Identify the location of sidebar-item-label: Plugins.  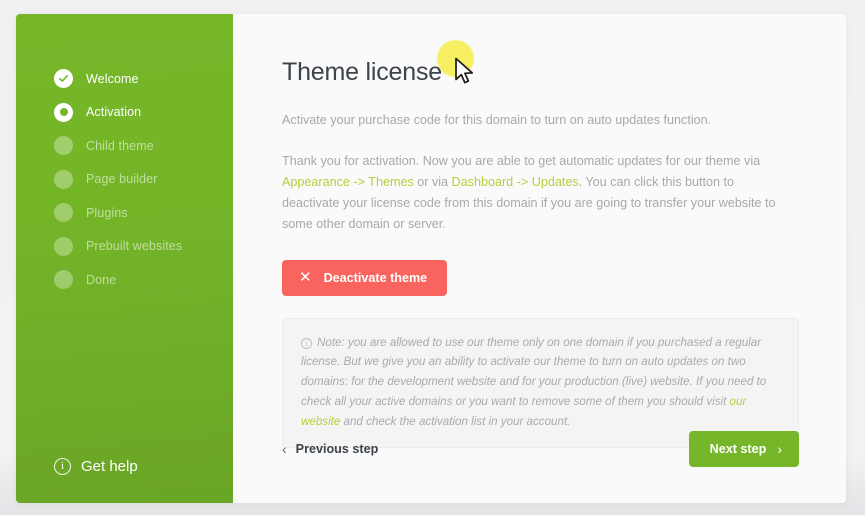
(107, 212).